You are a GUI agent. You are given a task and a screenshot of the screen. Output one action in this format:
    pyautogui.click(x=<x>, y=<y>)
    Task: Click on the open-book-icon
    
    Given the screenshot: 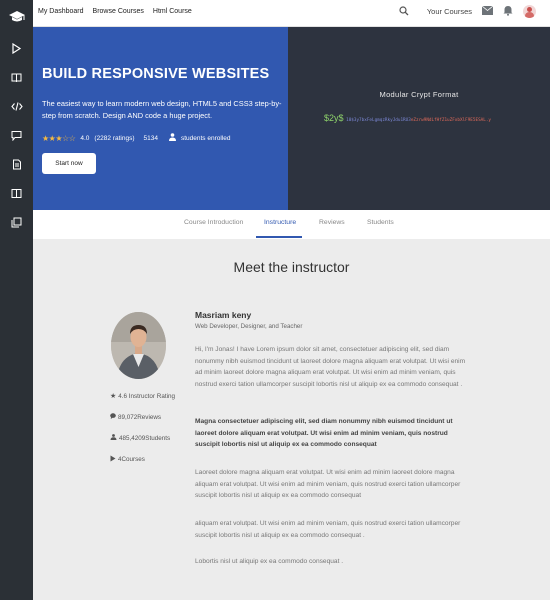 What is the action you would take?
    pyautogui.click(x=16, y=193)
    